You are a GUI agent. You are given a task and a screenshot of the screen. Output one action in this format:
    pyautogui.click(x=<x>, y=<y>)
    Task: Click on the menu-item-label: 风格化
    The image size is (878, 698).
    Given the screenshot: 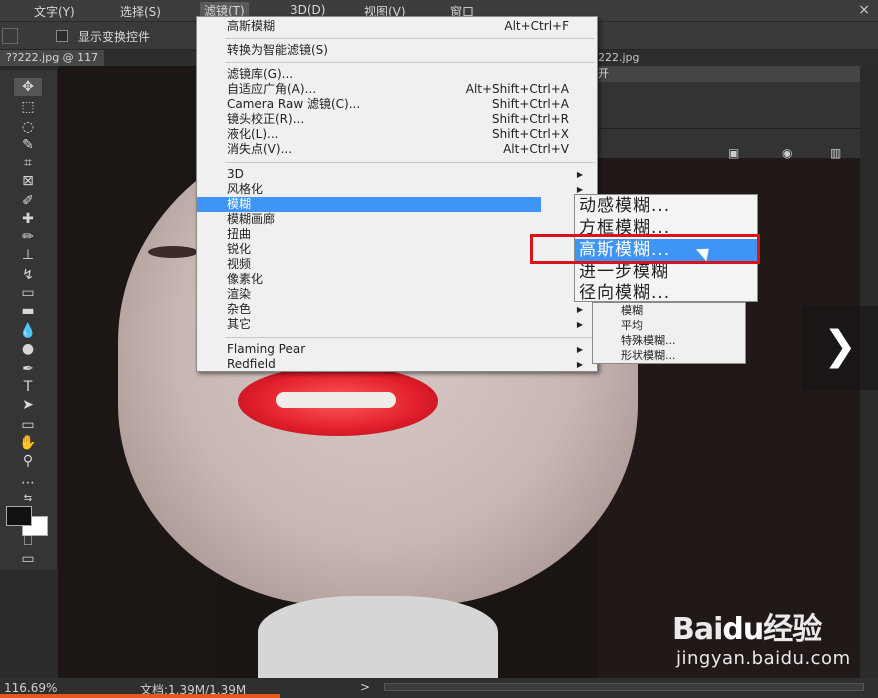 What is the action you would take?
    pyautogui.click(x=245, y=189)
    